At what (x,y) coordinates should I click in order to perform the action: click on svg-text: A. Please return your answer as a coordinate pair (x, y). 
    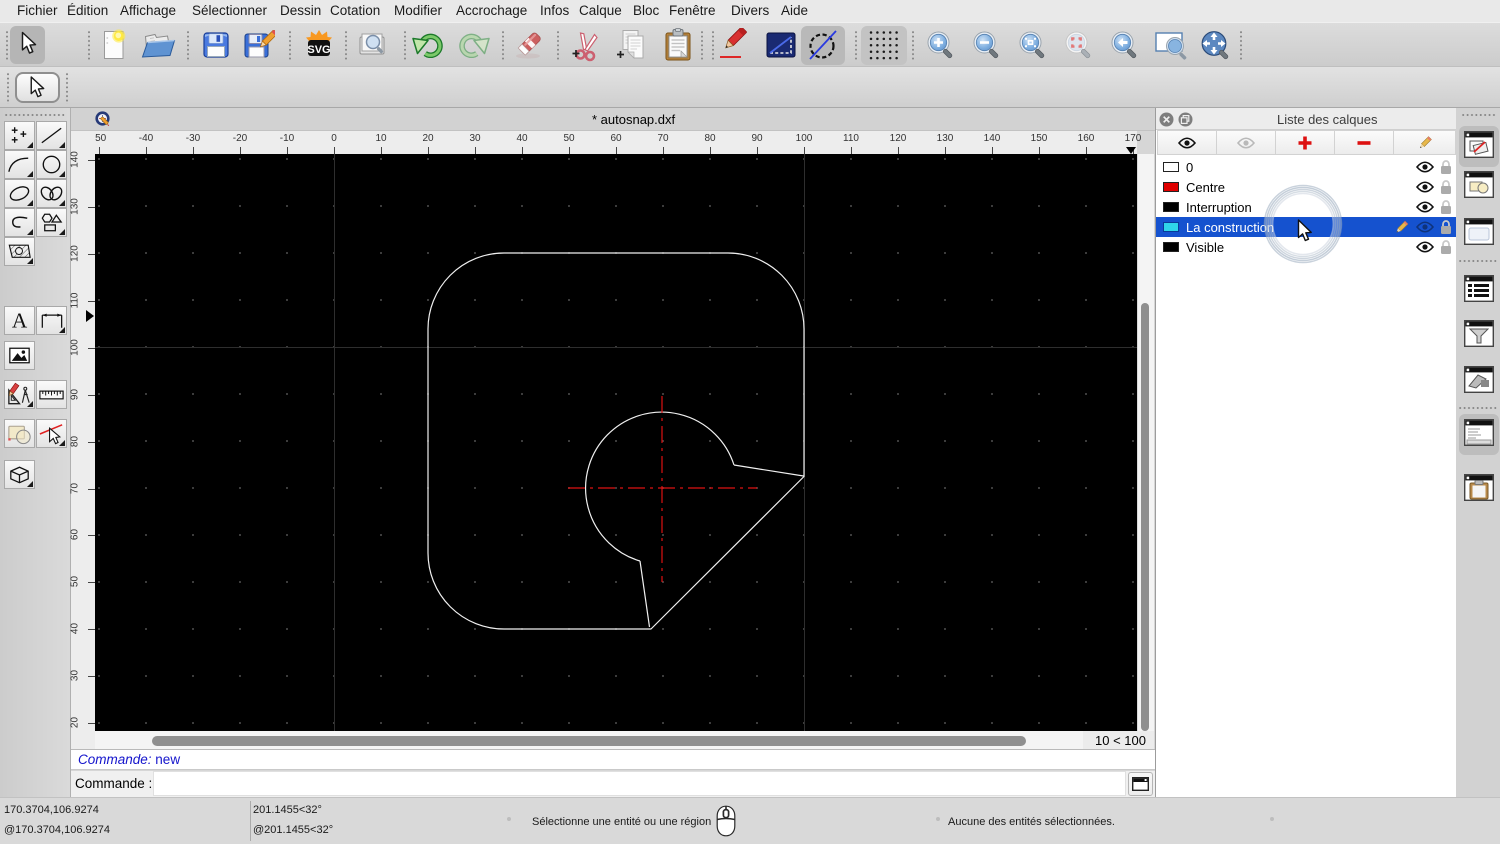
    Looking at the image, I should click on (20, 321).